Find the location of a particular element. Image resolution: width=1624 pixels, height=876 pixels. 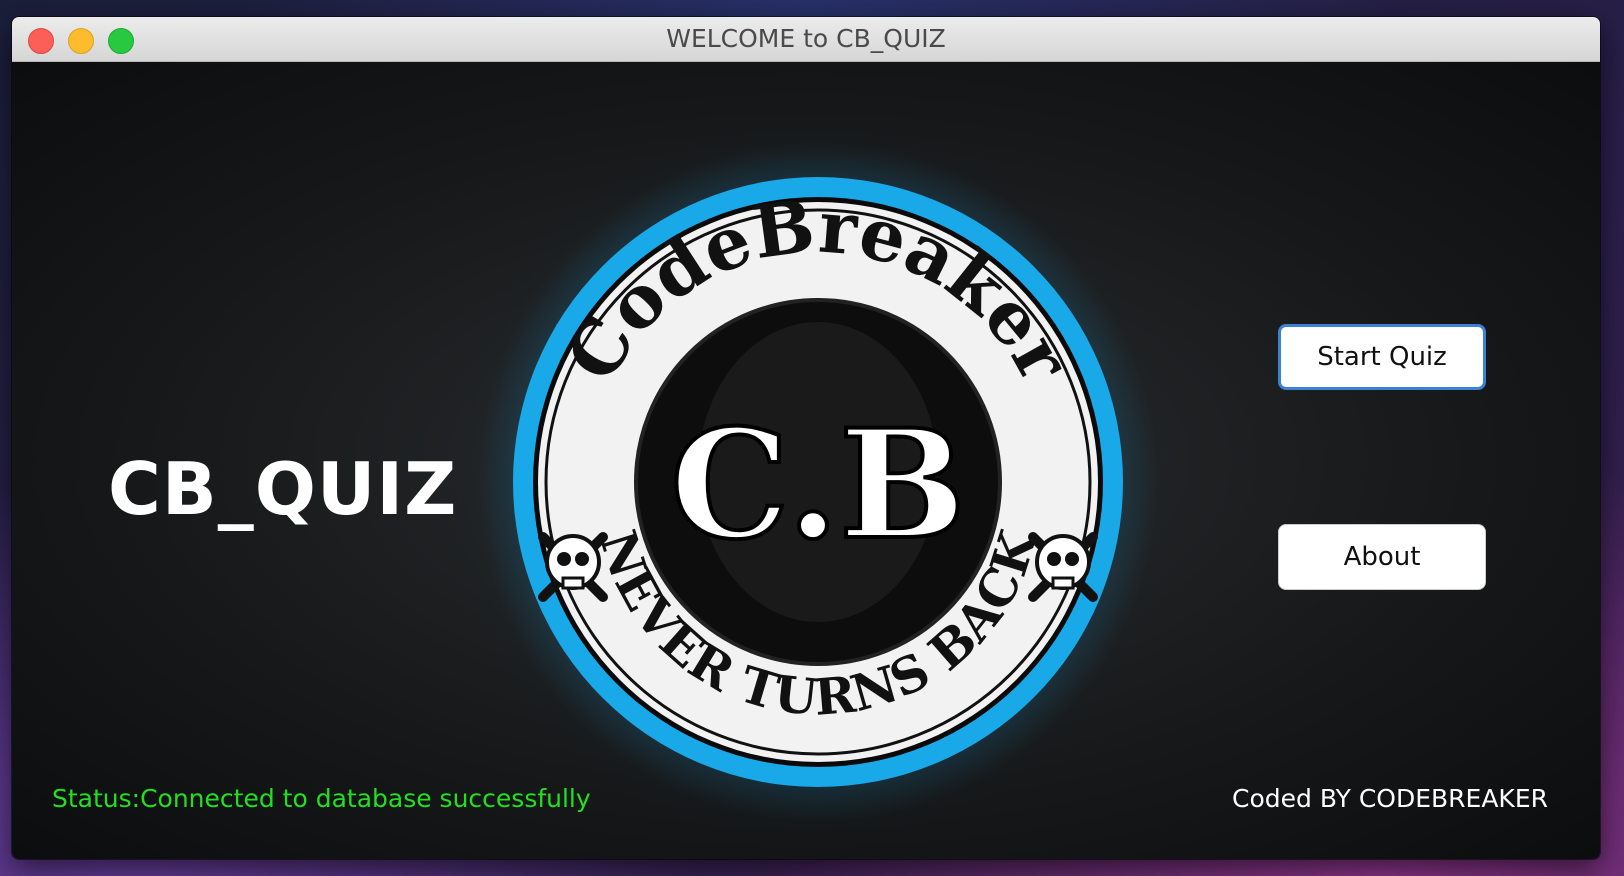

credit-text: Coded BY CODEBREAKER is located at coordinates (1390, 798).